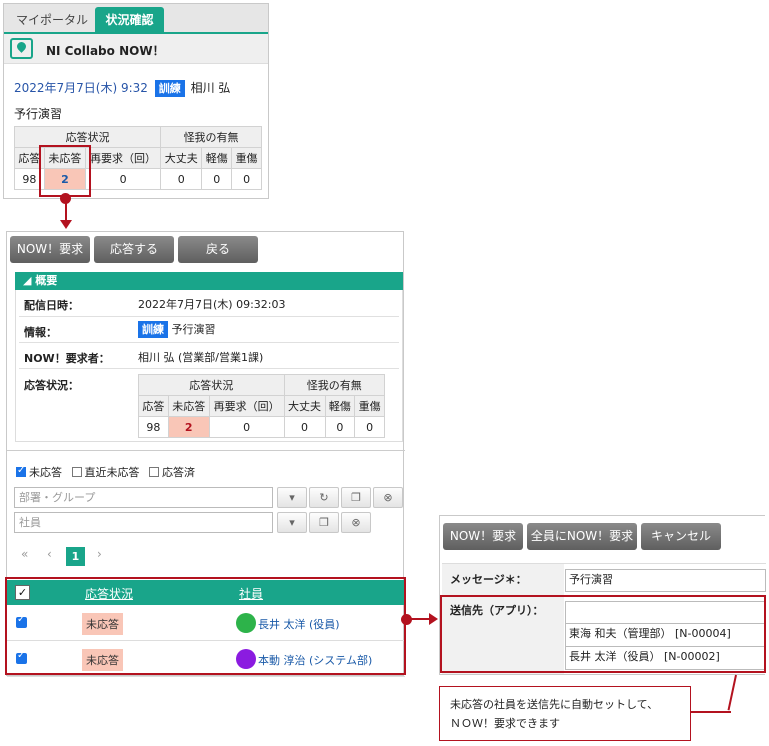  What do you see at coordinates (554, 704) in the screenshot?
I see `note-line: 未応答の社員を送信先に自動セットして、` at bounding box center [554, 704].